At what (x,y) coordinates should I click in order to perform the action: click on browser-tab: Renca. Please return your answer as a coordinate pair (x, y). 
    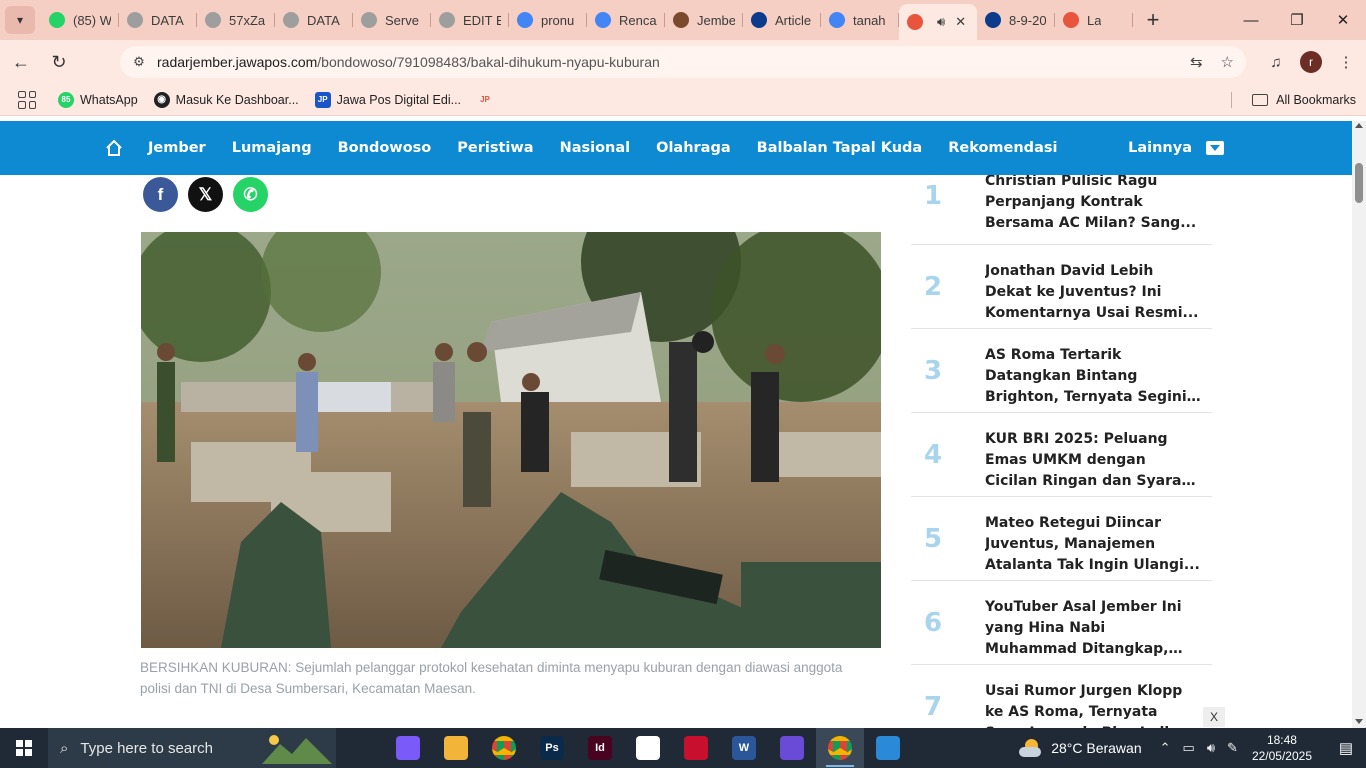
    Looking at the image, I should click on (626, 20).